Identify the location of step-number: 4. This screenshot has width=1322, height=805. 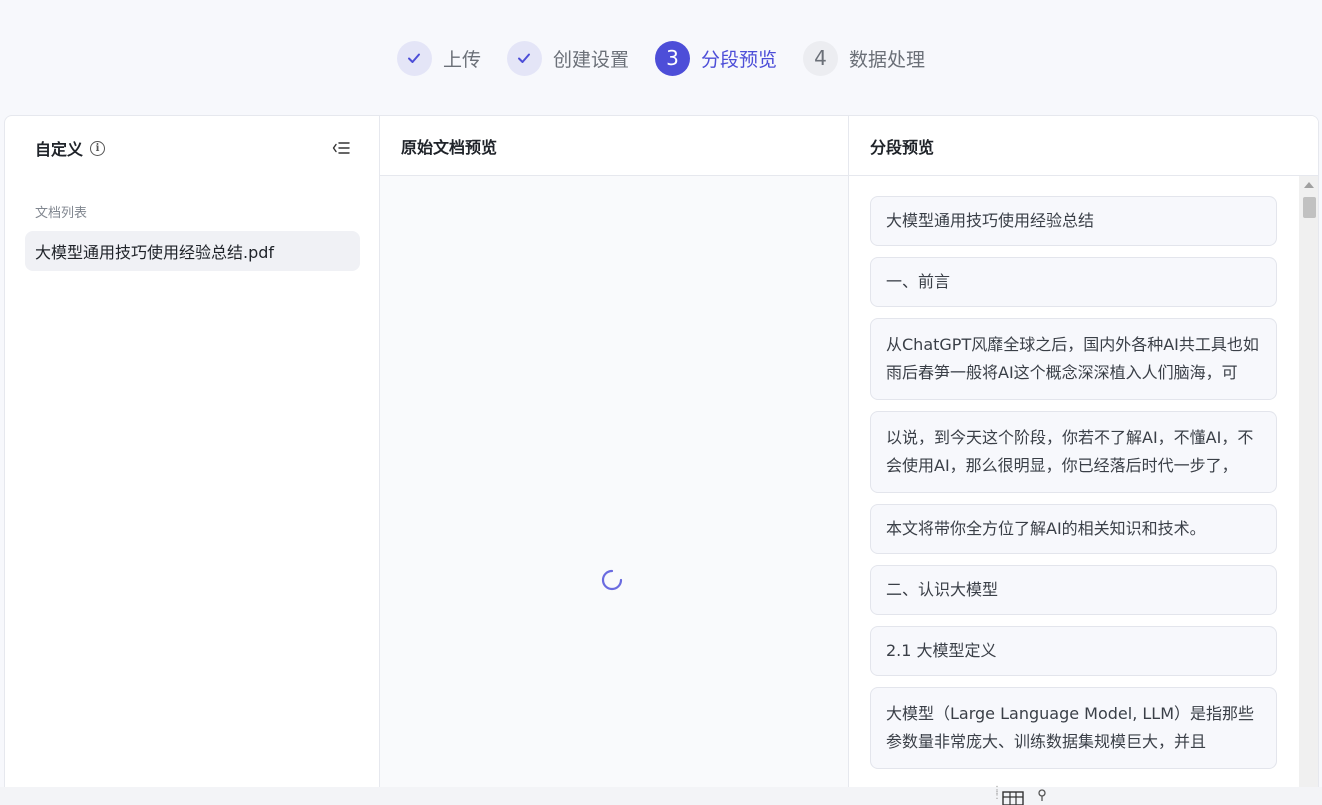
(821, 58).